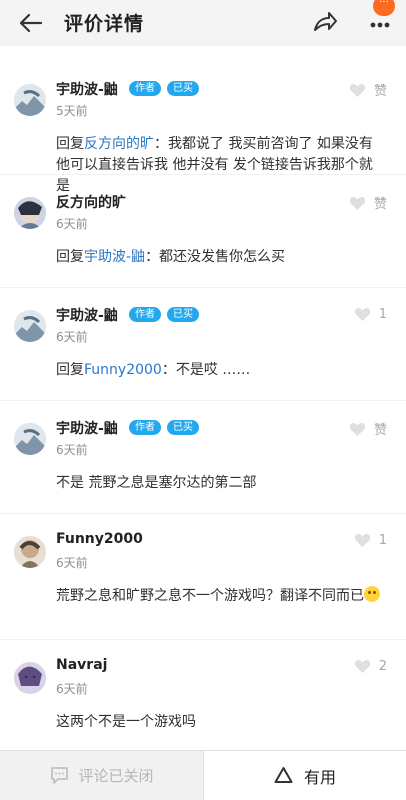 This screenshot has height=800, width=406. What do you see at coordinates (116, 776) in the screenshot?
I see `comments-closed-label: 评论已关闭` at bounding box center [116, 776].